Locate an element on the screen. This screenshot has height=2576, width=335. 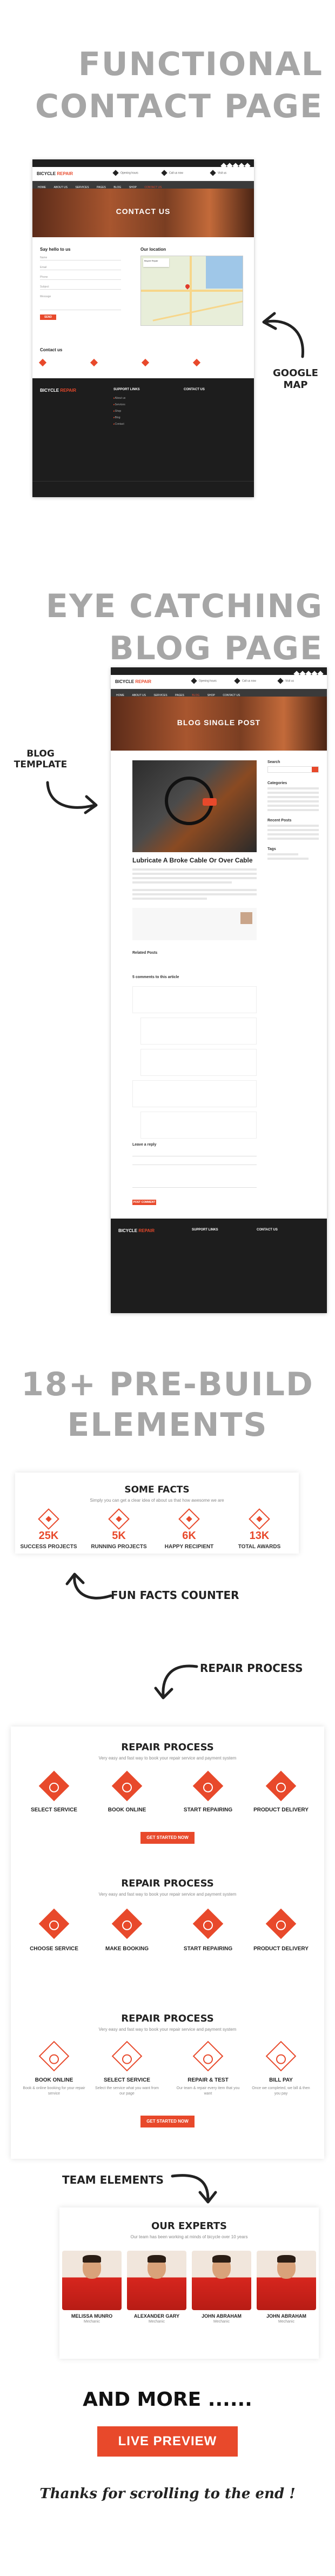
blog-banner: BLOG SINGLE POST is located at coordinates (219, 724).